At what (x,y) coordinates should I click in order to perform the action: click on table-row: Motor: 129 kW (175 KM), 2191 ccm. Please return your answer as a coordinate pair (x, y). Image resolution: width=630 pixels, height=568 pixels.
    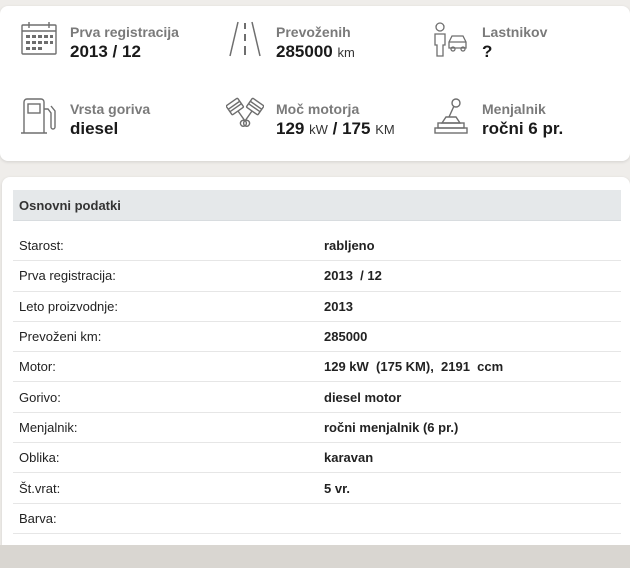
    Looking at the image, I should click on (317, 367).